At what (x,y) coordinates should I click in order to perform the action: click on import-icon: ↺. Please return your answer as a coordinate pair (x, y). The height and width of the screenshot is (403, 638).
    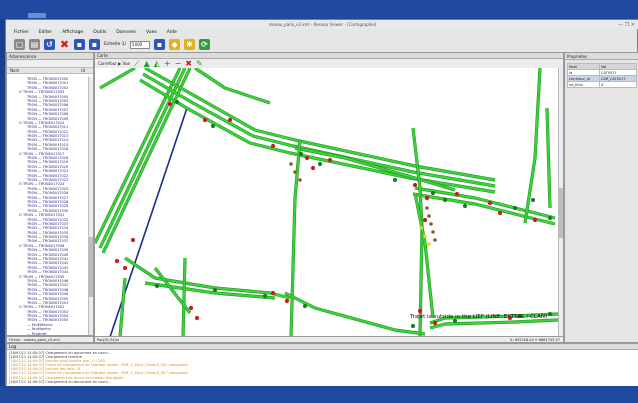
    Looking at the image, I should click on (49, 44).